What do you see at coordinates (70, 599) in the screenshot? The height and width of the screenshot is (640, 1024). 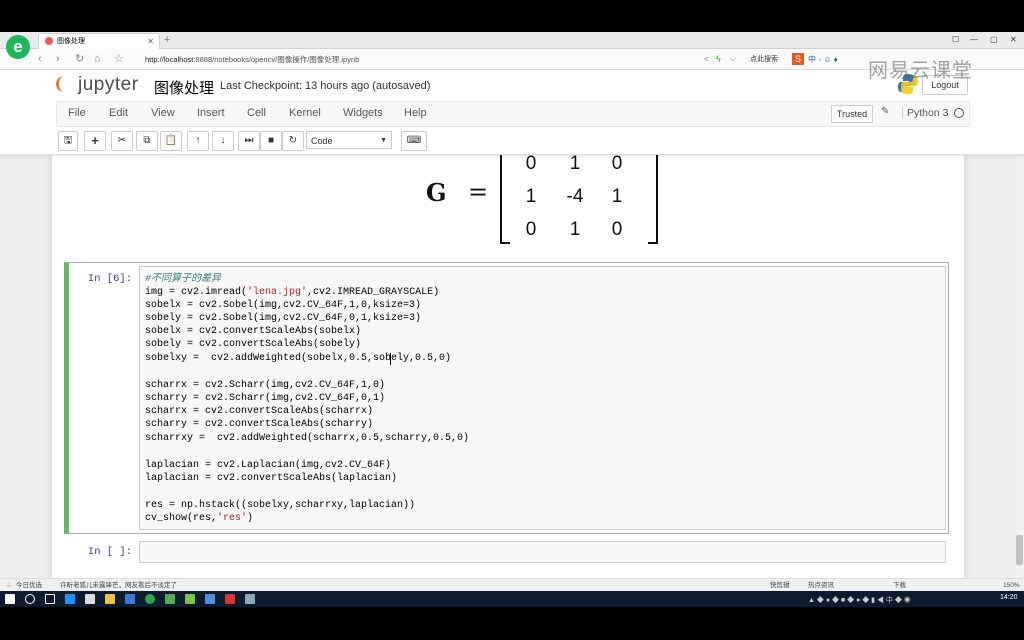 I see `edge-icon` at bounding box center [70, 599].